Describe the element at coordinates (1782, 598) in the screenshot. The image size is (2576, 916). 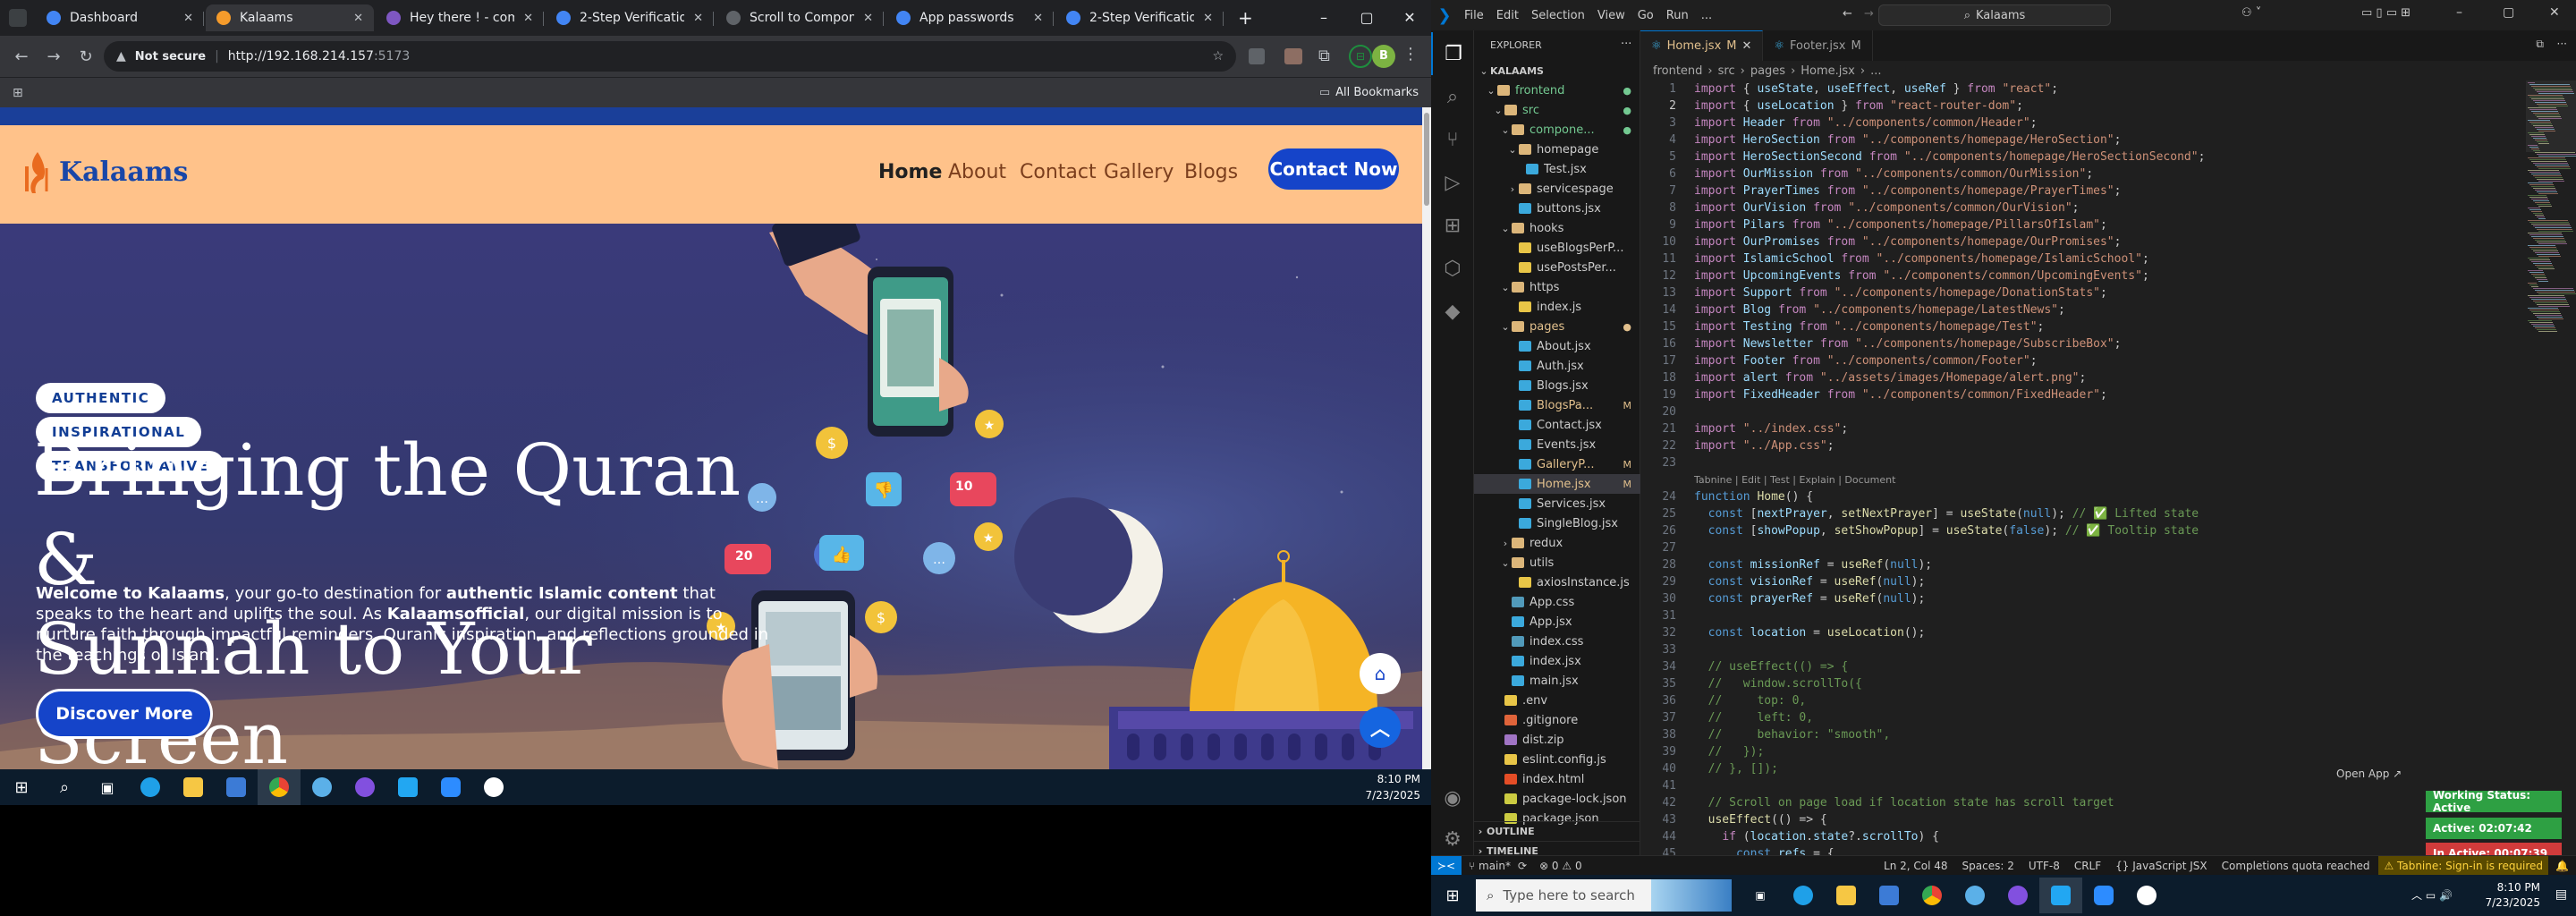
I see `code-line: 30 const prayerRef = useRef(null);` at that location.